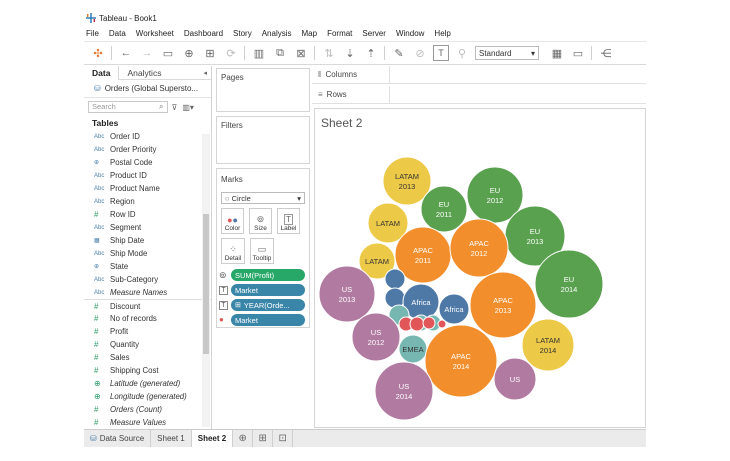 The width and height of the screenshot is (730, 461). What do you see at coordinates (147, 422) in the screenshot?
I see `field-item: # Measure Values` at bounding box center [147, 422].